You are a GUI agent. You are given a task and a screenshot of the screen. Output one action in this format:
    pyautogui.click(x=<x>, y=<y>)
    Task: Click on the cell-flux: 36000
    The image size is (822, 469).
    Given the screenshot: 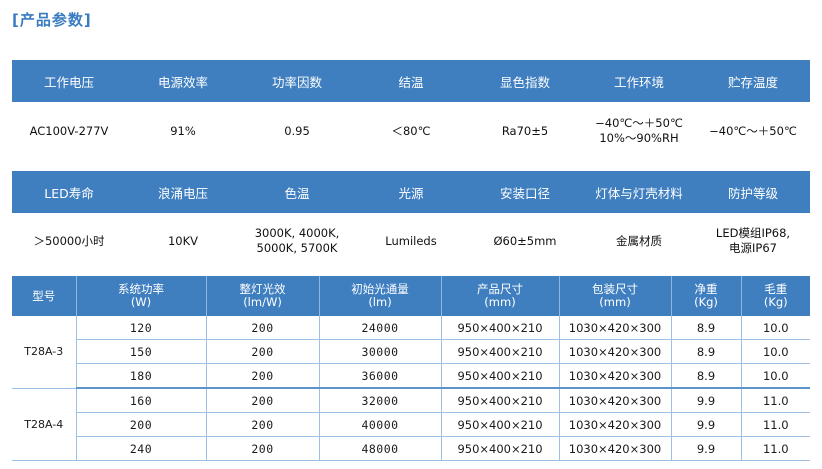 What is the action you would take?
    pyautogui.click(x=380, y=376)
    